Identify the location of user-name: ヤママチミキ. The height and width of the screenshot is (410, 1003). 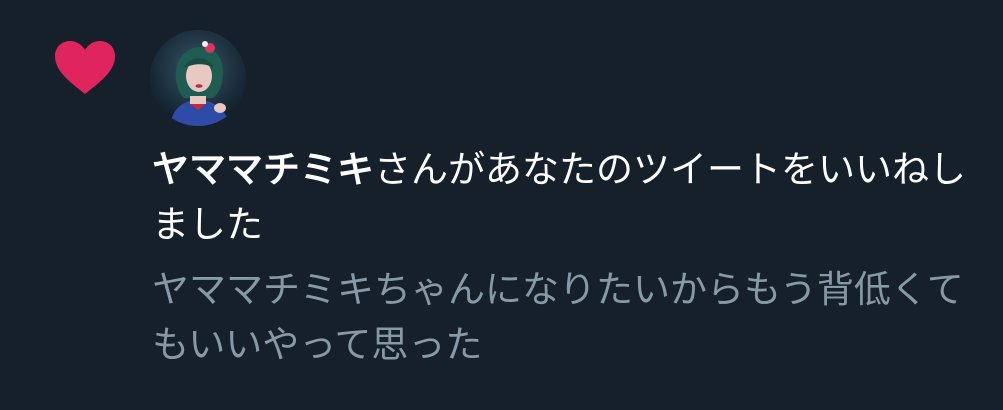
(263, 169).